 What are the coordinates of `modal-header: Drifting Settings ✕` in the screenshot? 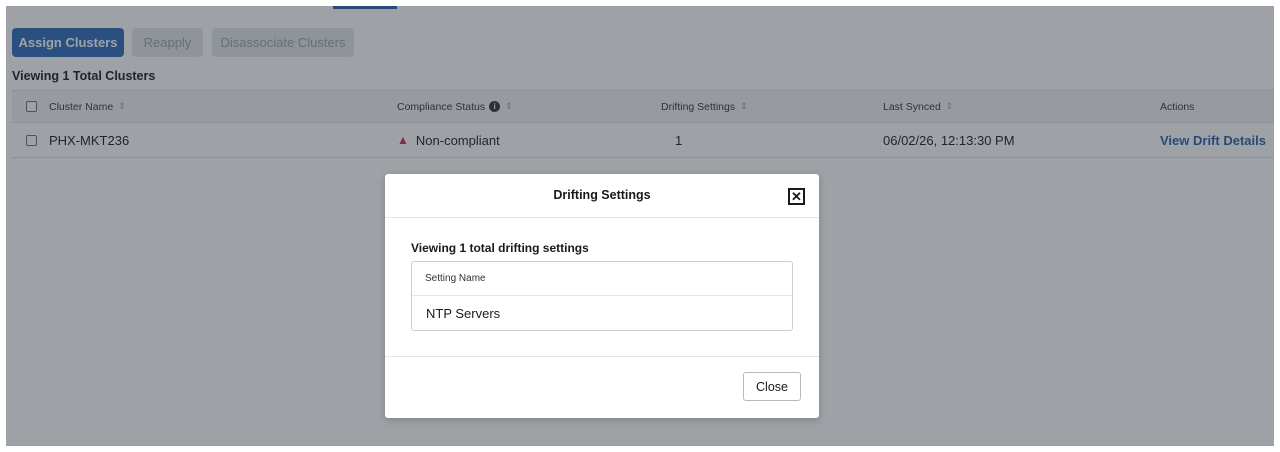 It's located at (602, 196).